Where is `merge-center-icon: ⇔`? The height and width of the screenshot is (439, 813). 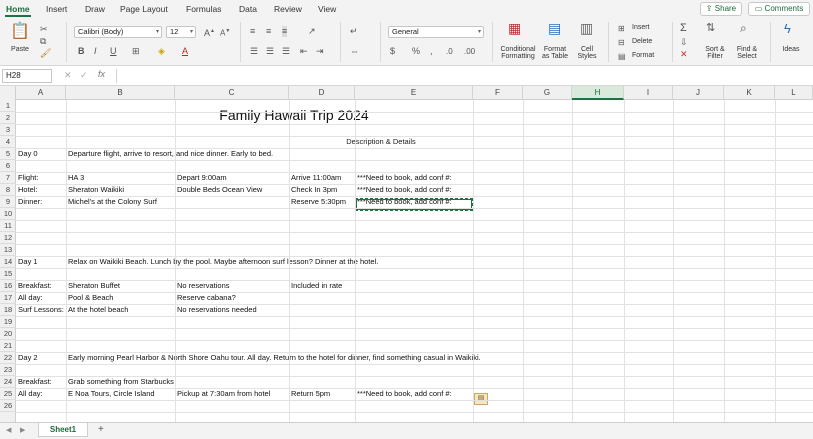
merge-center-icon: ⇔ is located at coordinates (354, 51).